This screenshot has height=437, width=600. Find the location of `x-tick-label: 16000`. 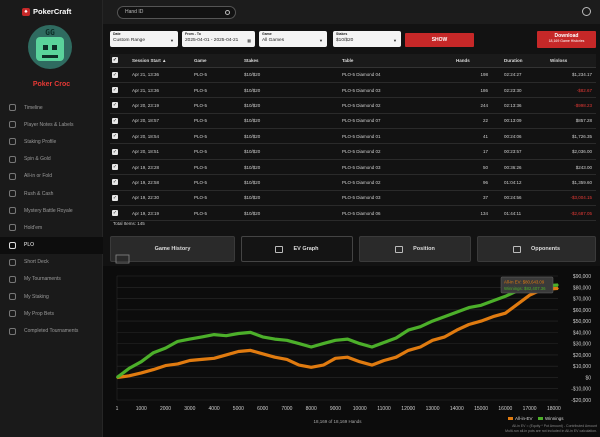

x-tick-label: 16000 is located at coordinates (505, 409).